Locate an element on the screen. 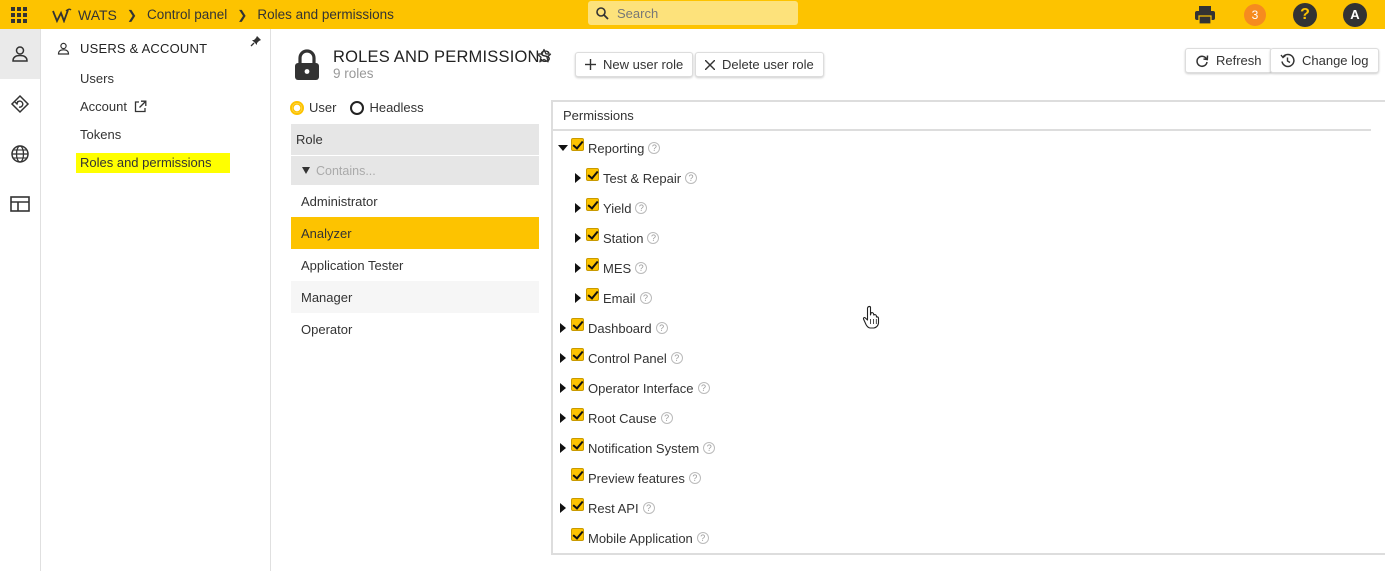  user-icon is located at coordinates (63, 48).